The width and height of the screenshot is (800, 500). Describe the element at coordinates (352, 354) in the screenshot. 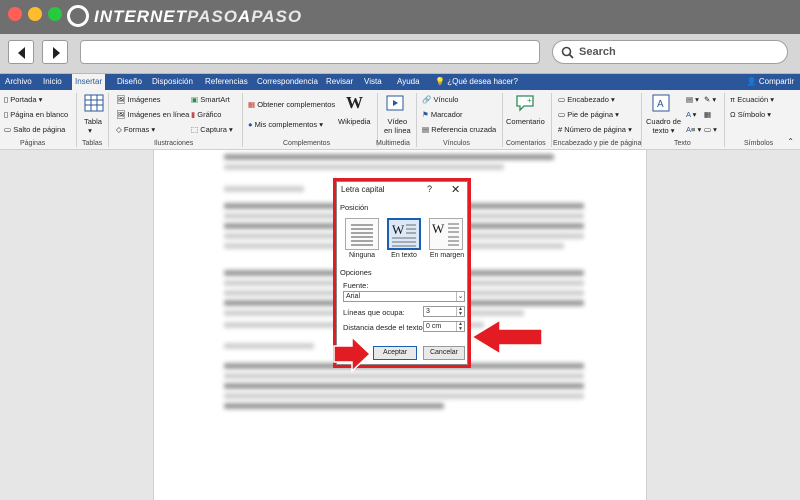

I see `red-arrow-right-icon` at that location.